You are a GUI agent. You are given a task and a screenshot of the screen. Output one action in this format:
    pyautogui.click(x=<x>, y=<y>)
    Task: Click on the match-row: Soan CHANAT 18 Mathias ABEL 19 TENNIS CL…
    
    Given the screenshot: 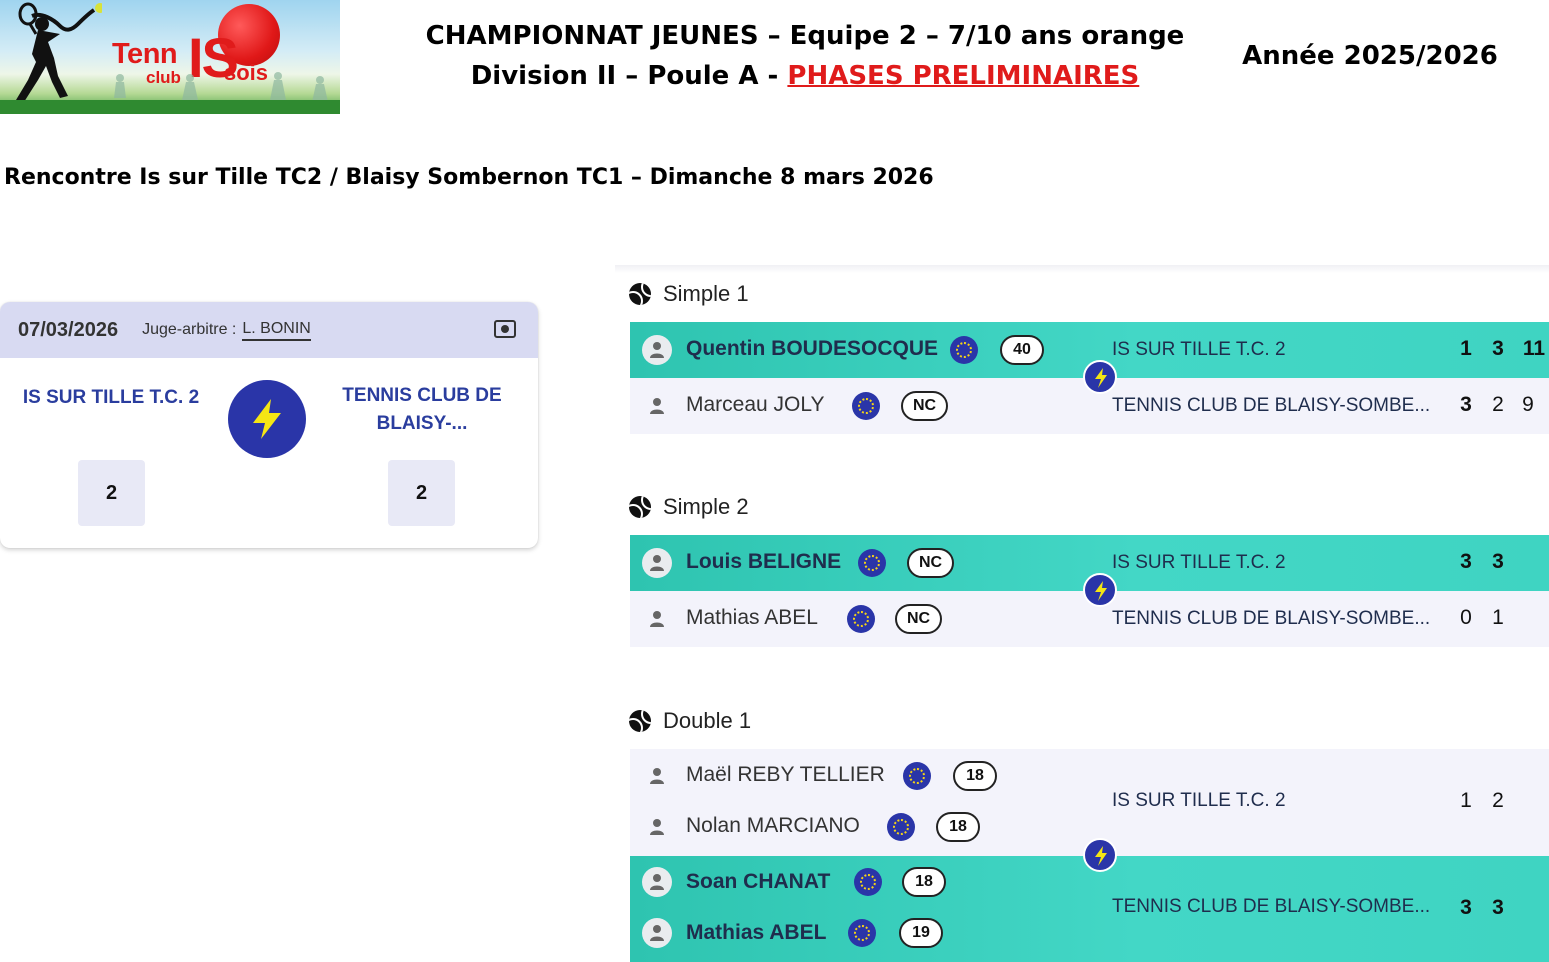 What is the action you would take?
    pyautogui.click(x=1089, y=909)
    